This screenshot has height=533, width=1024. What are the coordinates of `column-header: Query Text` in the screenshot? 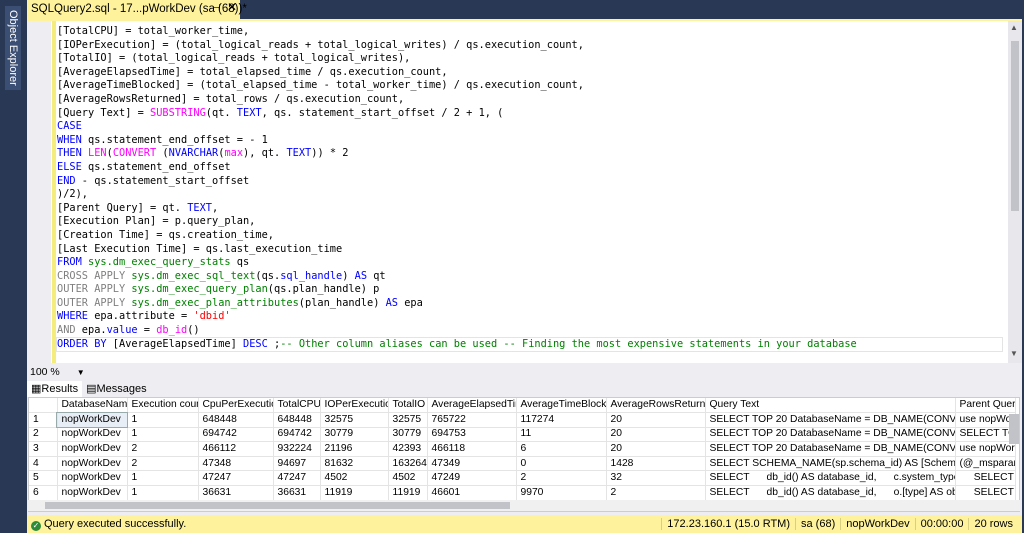 It's located at (830, 406).